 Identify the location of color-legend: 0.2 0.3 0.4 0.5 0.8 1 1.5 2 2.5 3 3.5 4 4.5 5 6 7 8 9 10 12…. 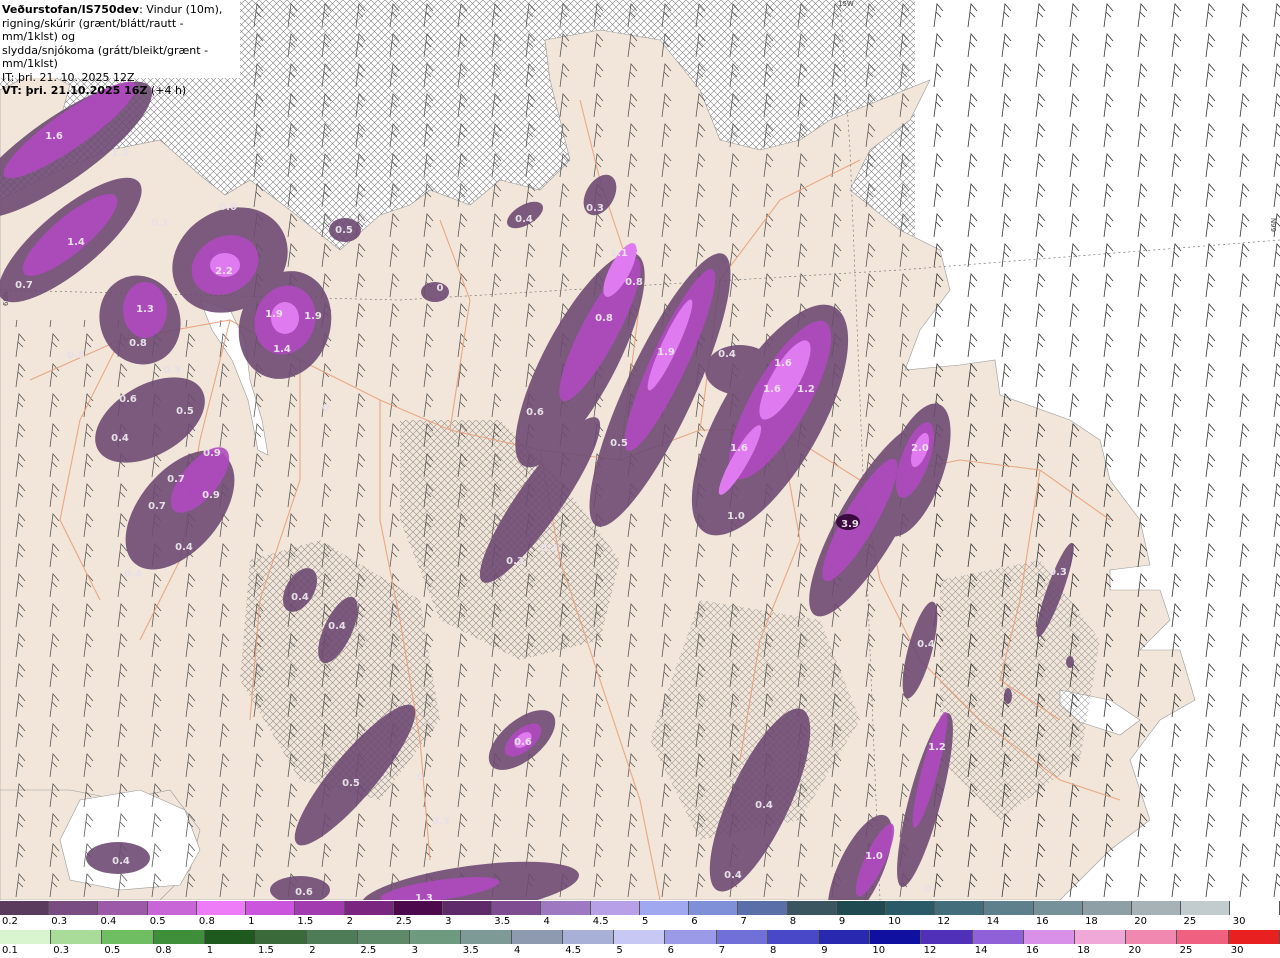
(640, 929).